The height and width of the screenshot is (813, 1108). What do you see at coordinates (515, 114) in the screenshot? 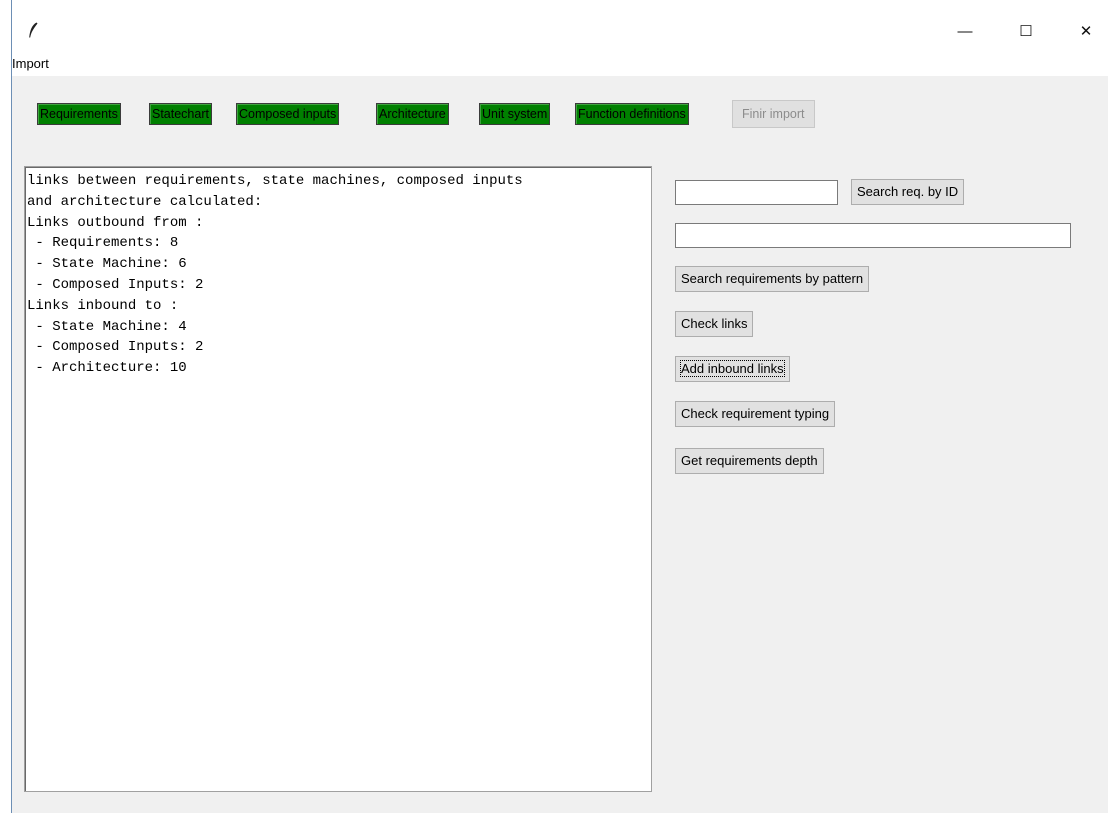
I see `unit-system-button: Unit system` at bounding box center [515, 114].